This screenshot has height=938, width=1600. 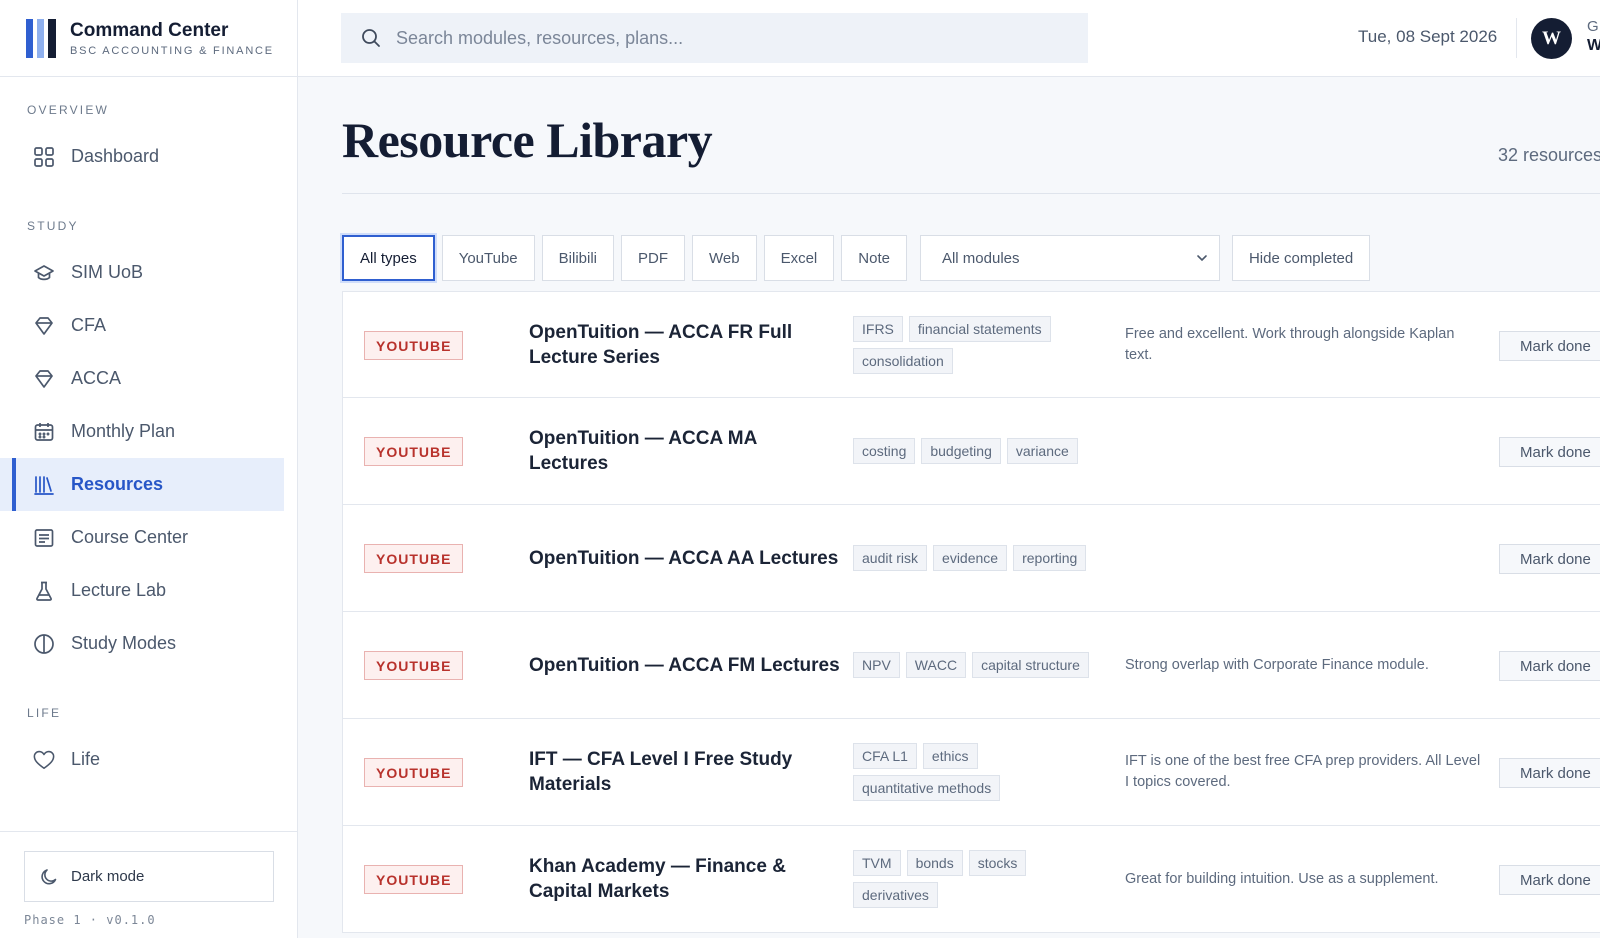 What do you see at coordinates (1050, 558) in the screenshot?
I see `tag: reporting` at bounding box center [1050, 558].